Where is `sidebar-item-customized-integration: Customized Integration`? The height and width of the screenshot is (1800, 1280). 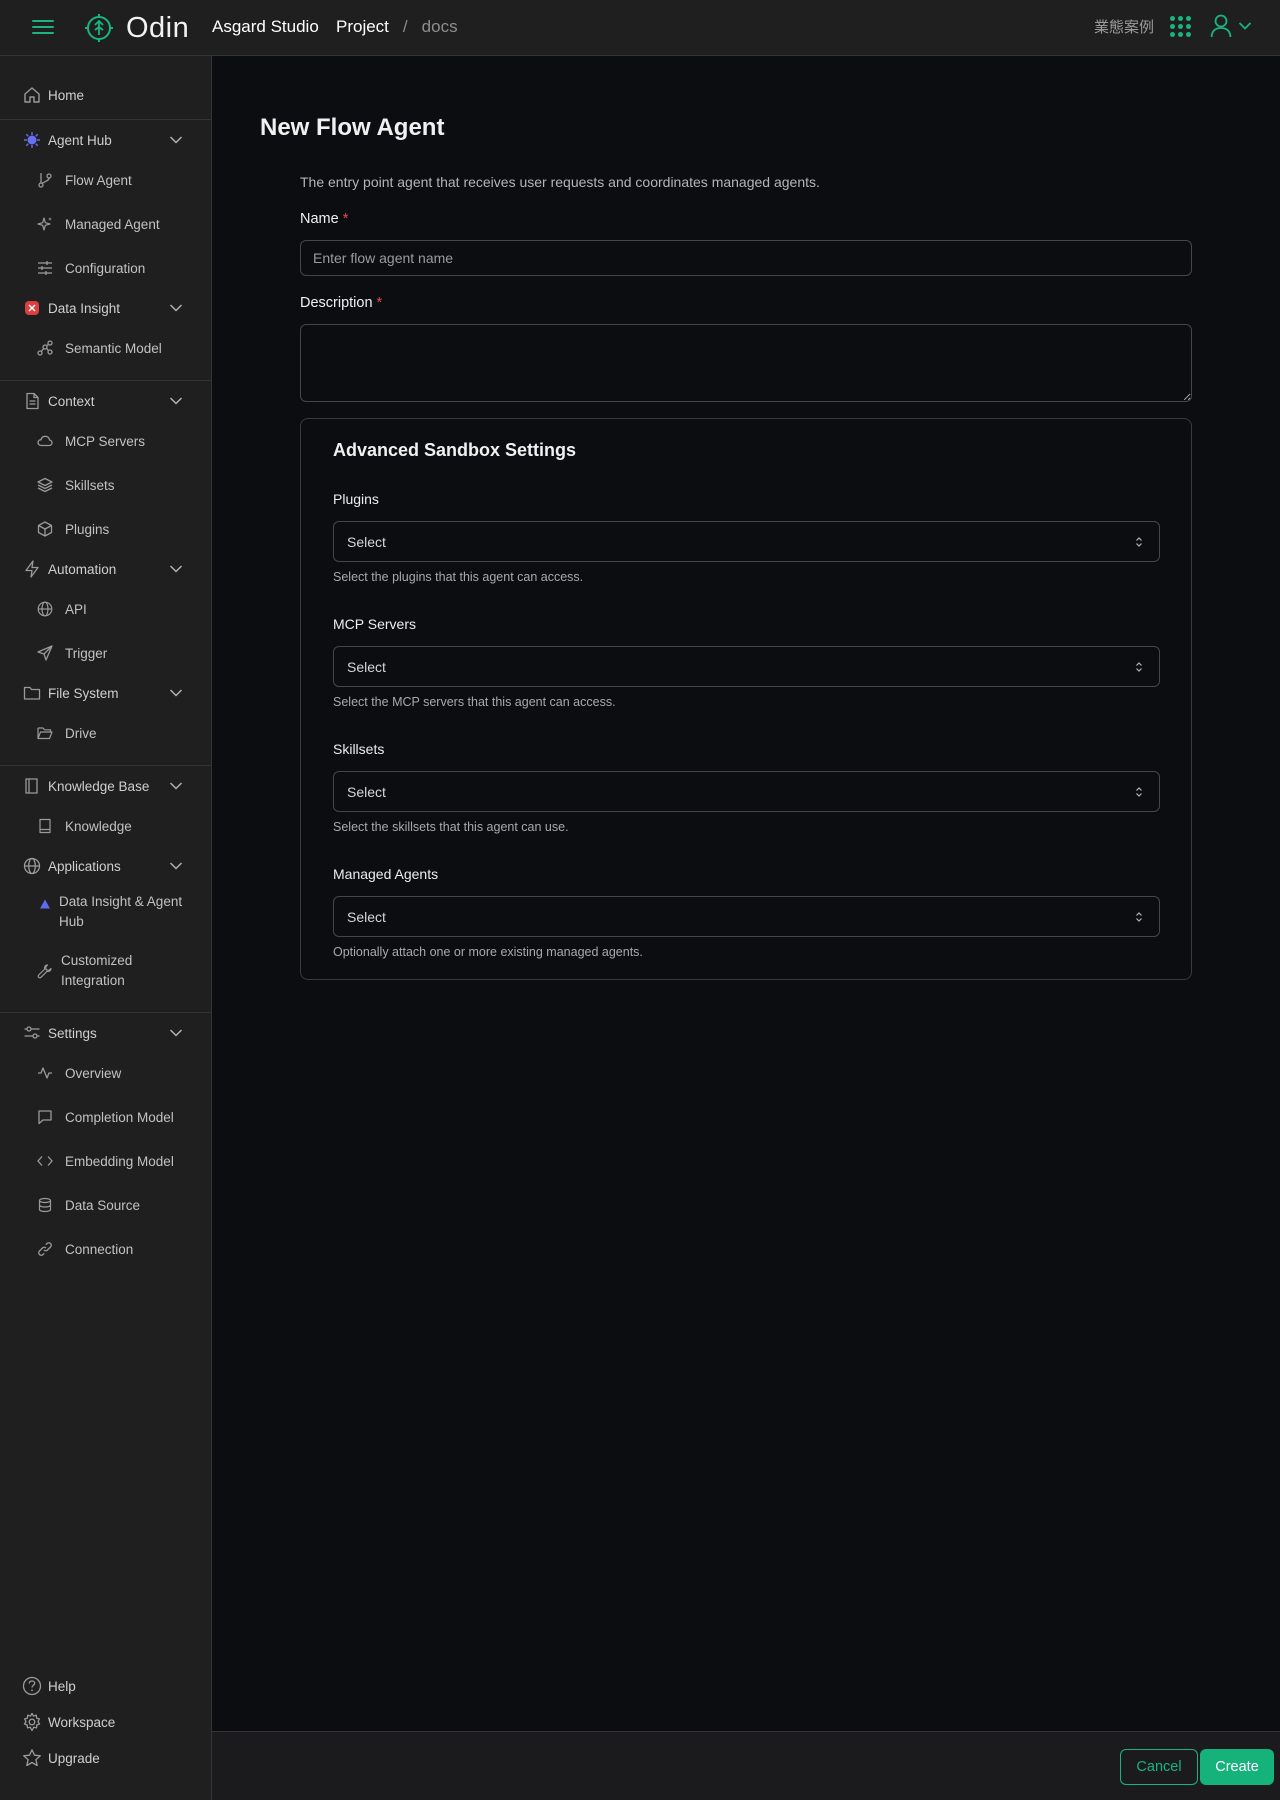 sidebar-item-customized-integration: Customized Integration is located at coordinates (105, 972).